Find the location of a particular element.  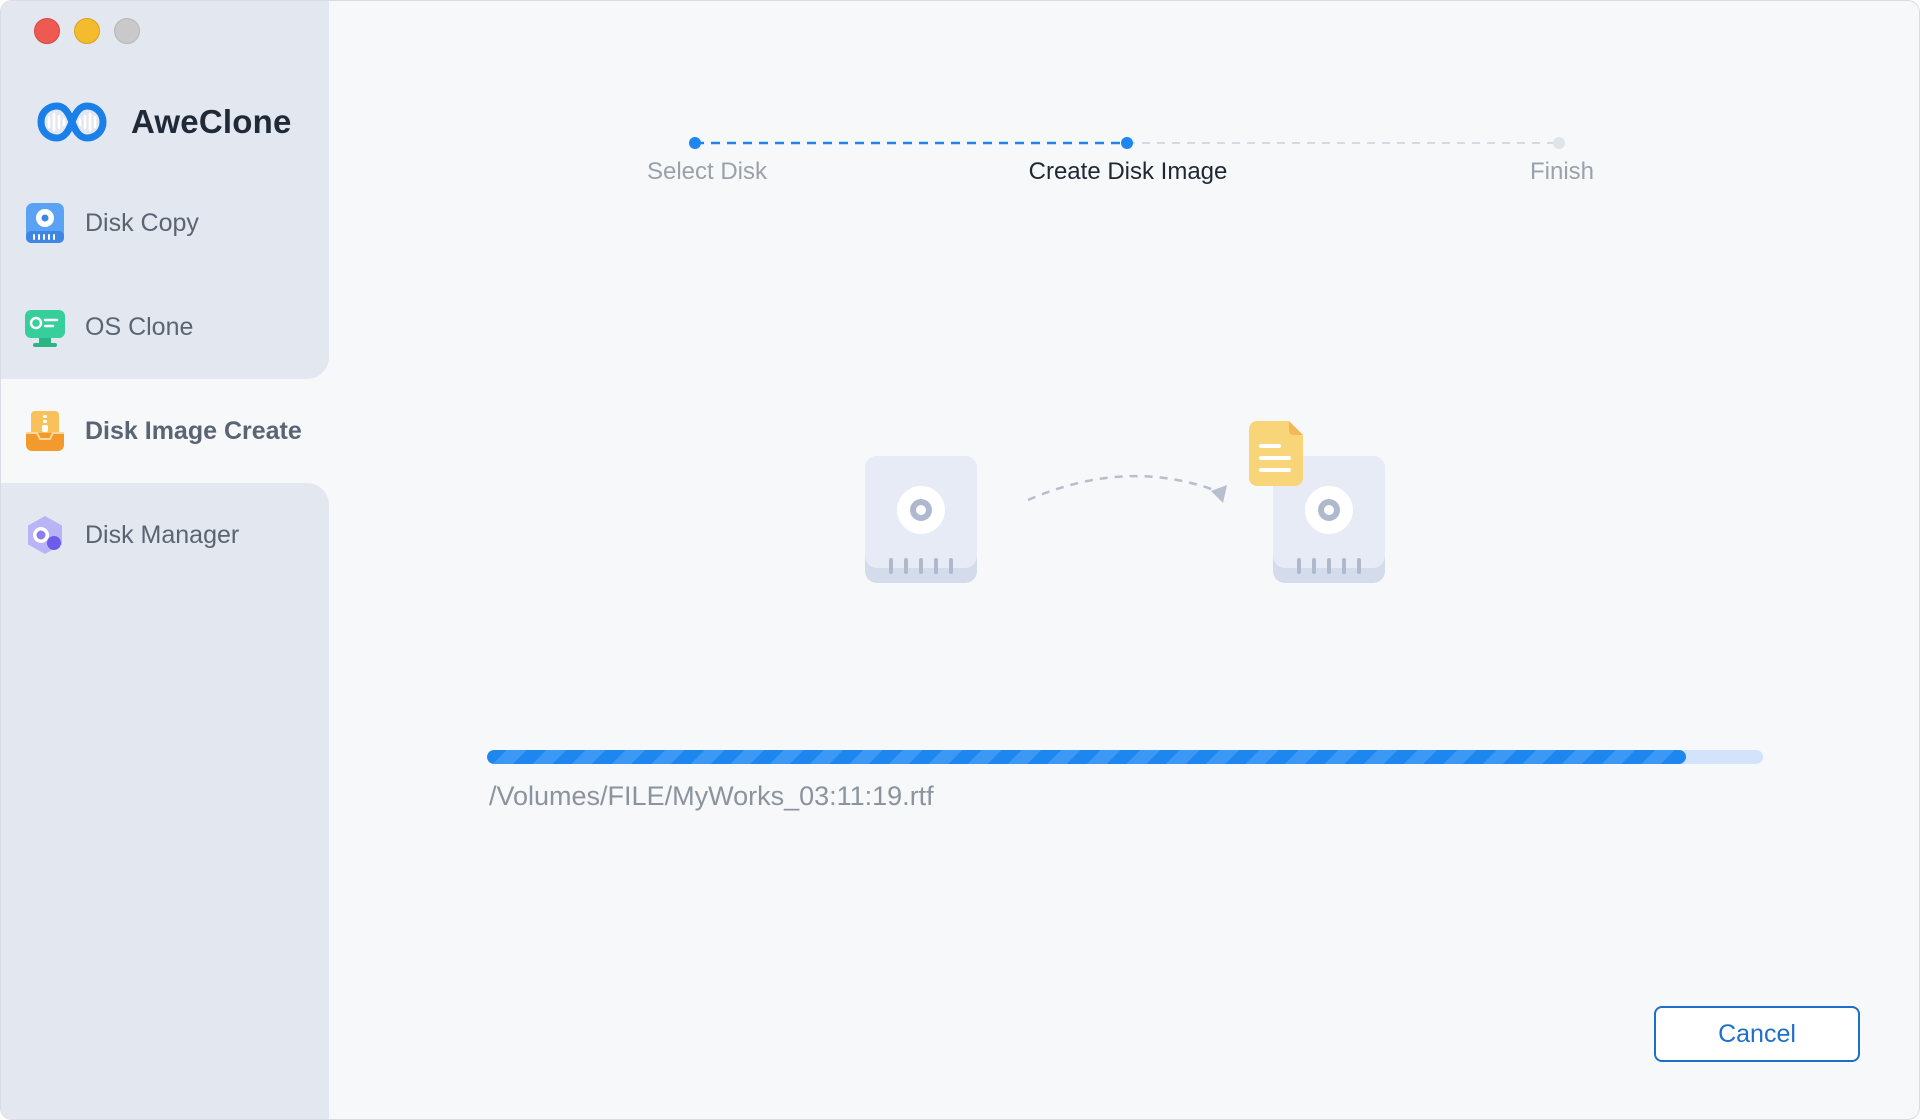

window-close-button is located at coordinates (47, 31).